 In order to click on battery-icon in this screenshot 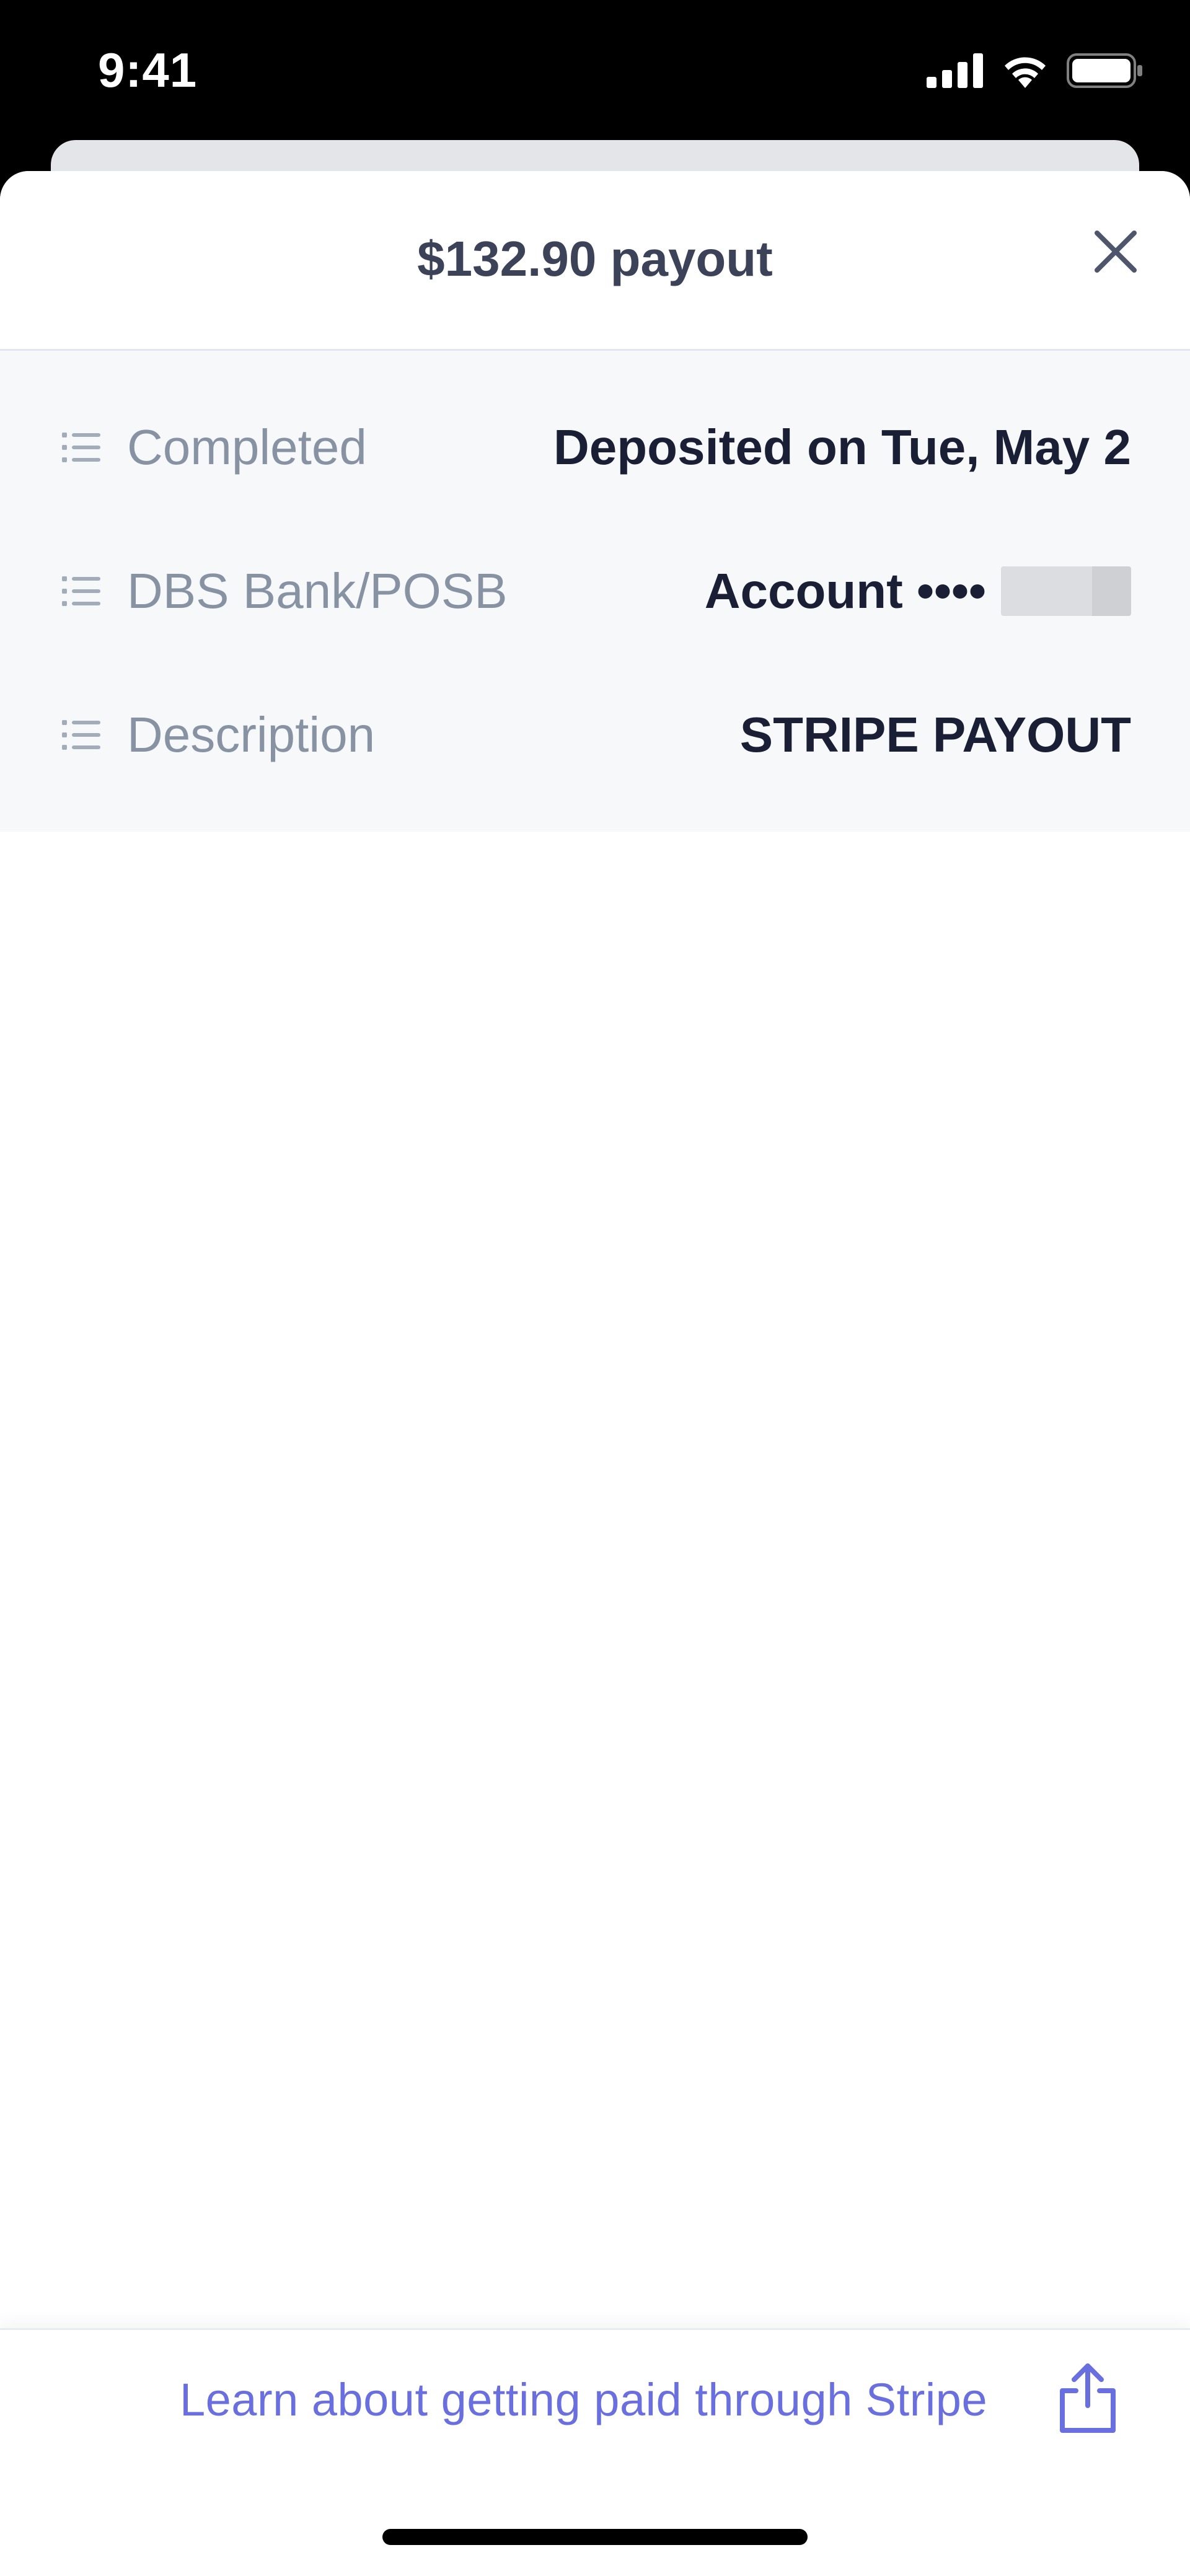, I will do `click(1105, 72)`.